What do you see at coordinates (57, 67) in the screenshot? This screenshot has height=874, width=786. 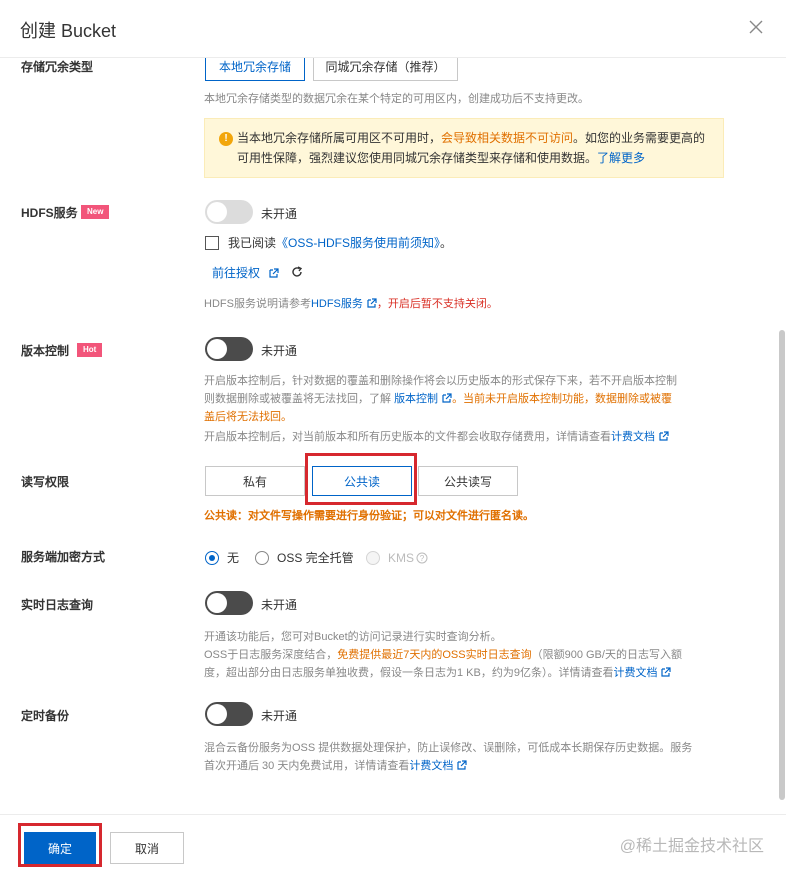 I see `redundancy-label: 存储冗余类型` at bounding box center [57, 67].